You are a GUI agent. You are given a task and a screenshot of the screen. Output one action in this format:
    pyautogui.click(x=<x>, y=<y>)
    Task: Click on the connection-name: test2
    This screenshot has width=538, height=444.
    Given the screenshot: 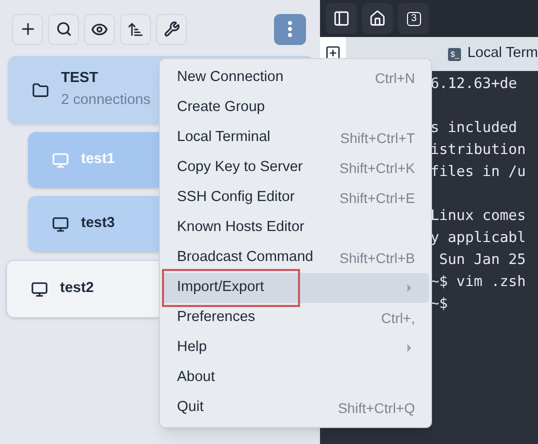 What is the action you would take?
    pyautogui.click(x=77, y=288)
    